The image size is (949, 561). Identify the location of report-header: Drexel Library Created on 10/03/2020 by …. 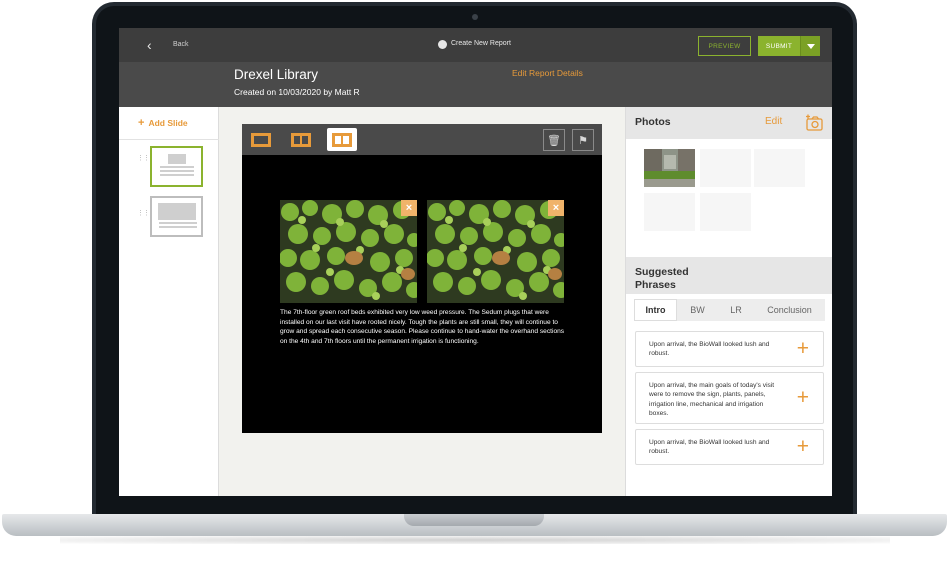
(475, 84).